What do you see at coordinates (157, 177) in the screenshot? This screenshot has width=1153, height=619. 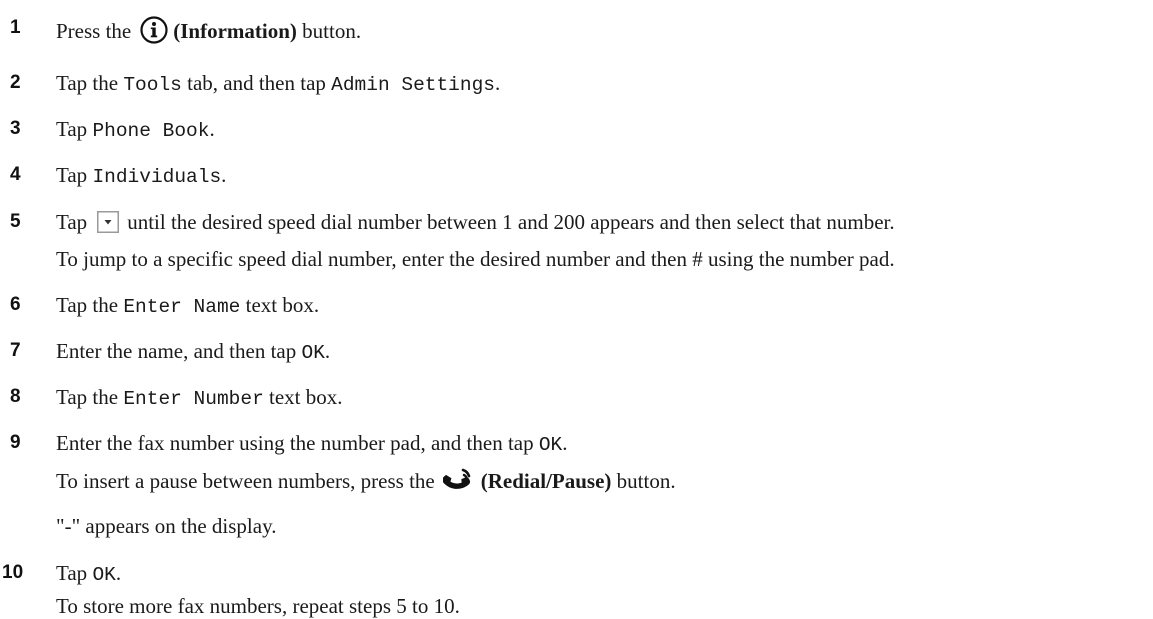 I see `ui-term: Individuals` at bounding box center [157, 177].